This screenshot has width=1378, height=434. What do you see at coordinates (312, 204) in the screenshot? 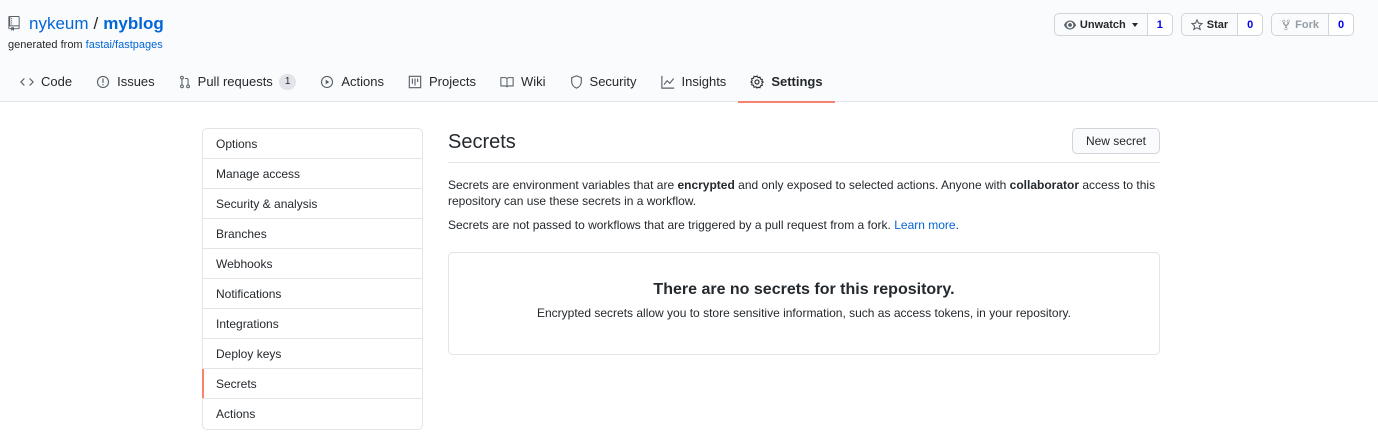
I see `sidebar-item-security-analysis: Security & analysis` at bounding box center [312, 204].